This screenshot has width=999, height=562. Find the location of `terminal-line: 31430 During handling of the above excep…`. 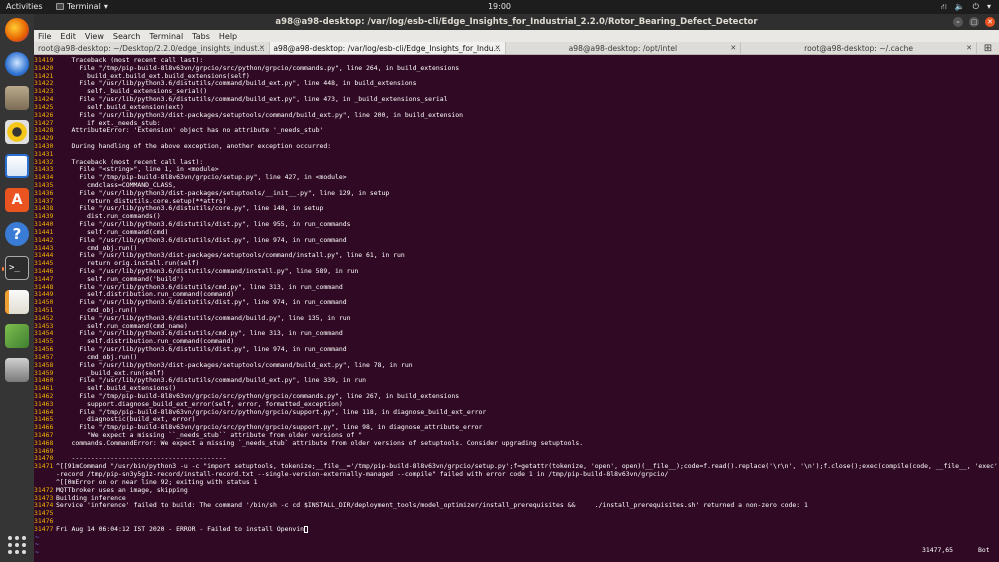

terminal-line: 31430 During handling of the above excep… is located at coordinates (516, 146).